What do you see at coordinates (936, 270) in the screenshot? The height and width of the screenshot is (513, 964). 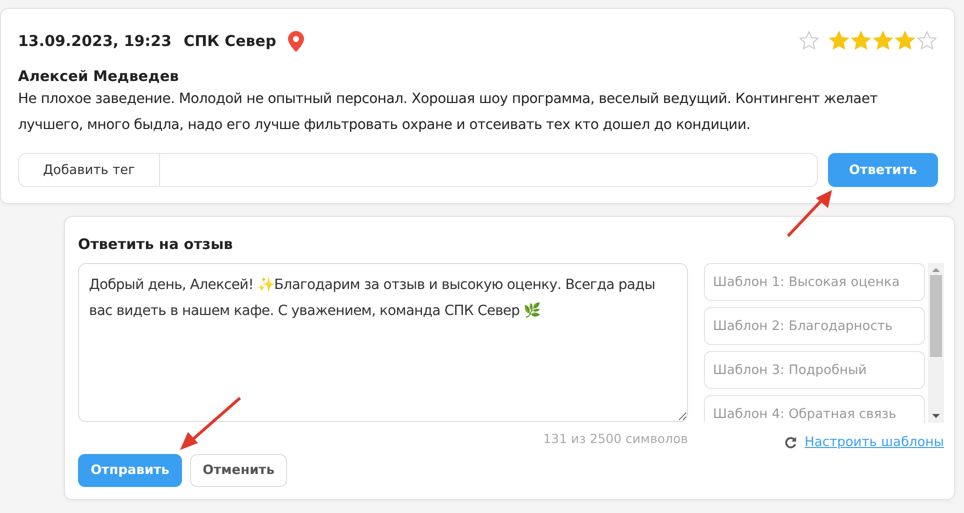 I see `scroll-up-arrow-icon` at bounding box center [936, 270].